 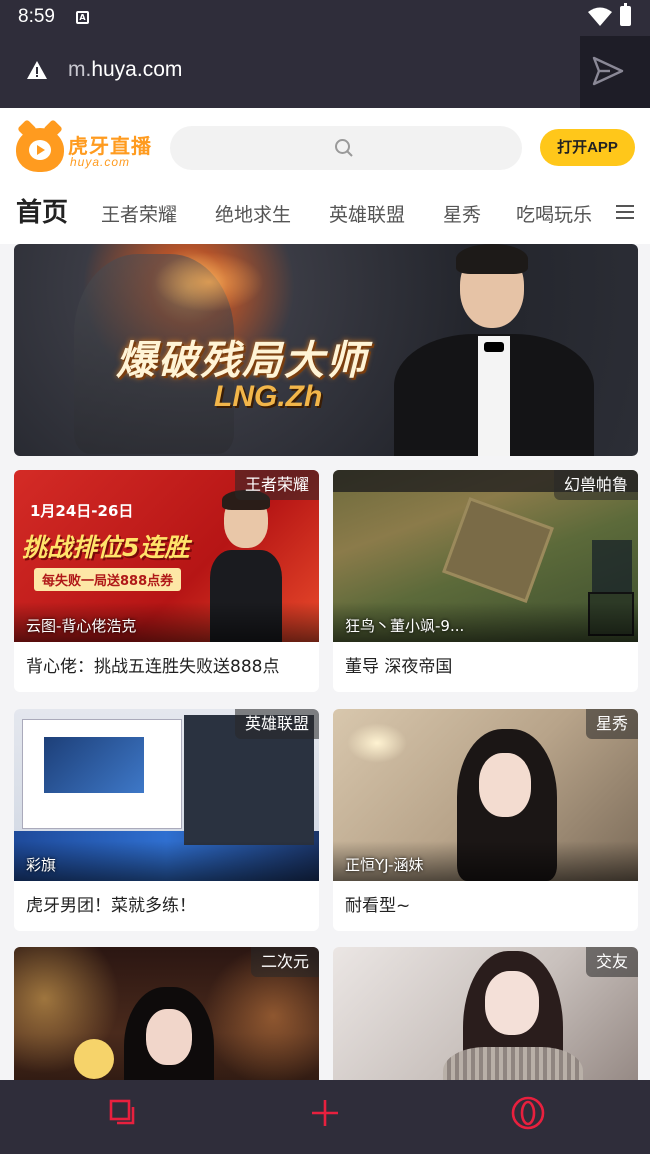 What do you see at coordinates (276, 485) in the screenshot?
I see `category-badge: 王者荣耀` at bounding box center [276, 485].